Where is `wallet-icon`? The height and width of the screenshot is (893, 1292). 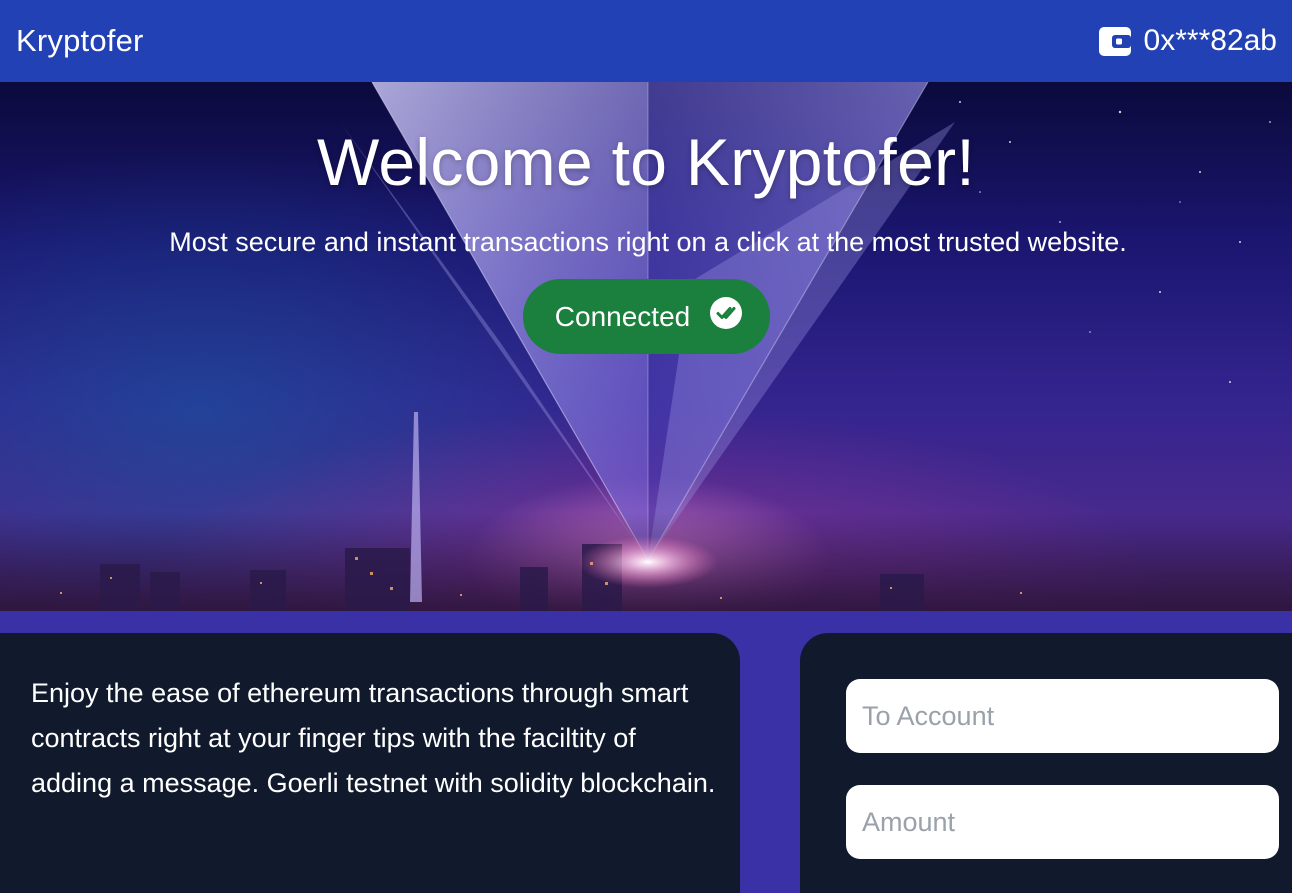
wallet-icon is located at coordinates (1115, 41).